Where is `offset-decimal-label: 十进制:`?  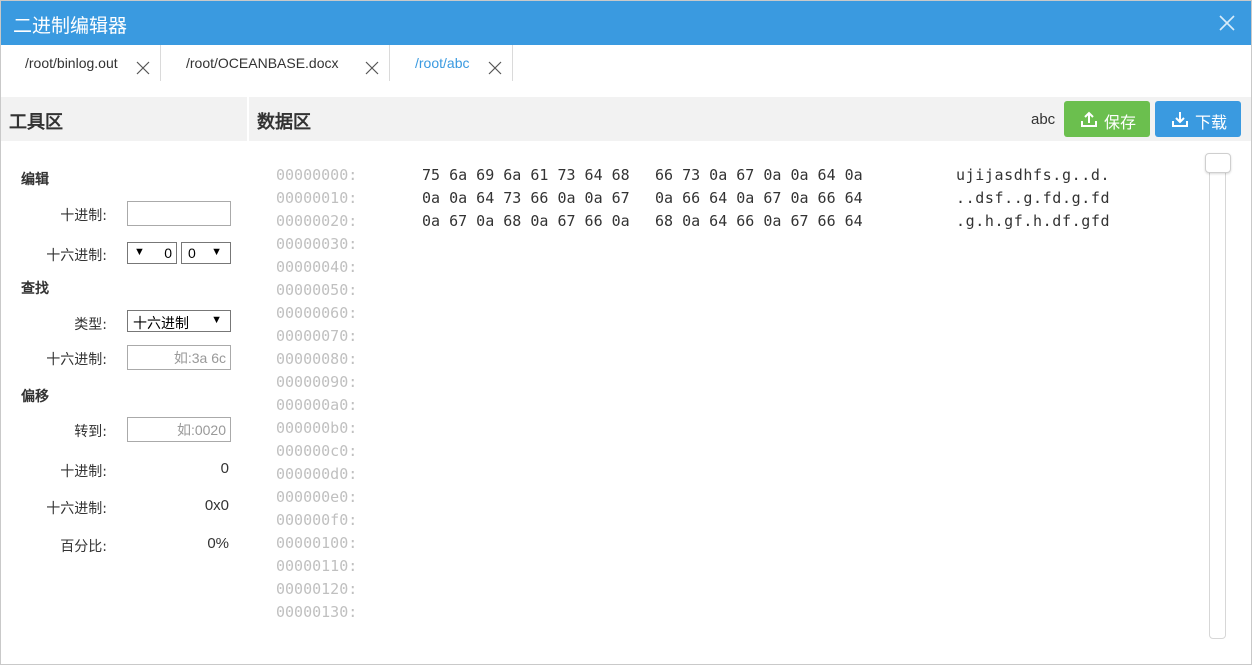
offset-decimal-label: 十进制: is located at coordinates (83, 472).